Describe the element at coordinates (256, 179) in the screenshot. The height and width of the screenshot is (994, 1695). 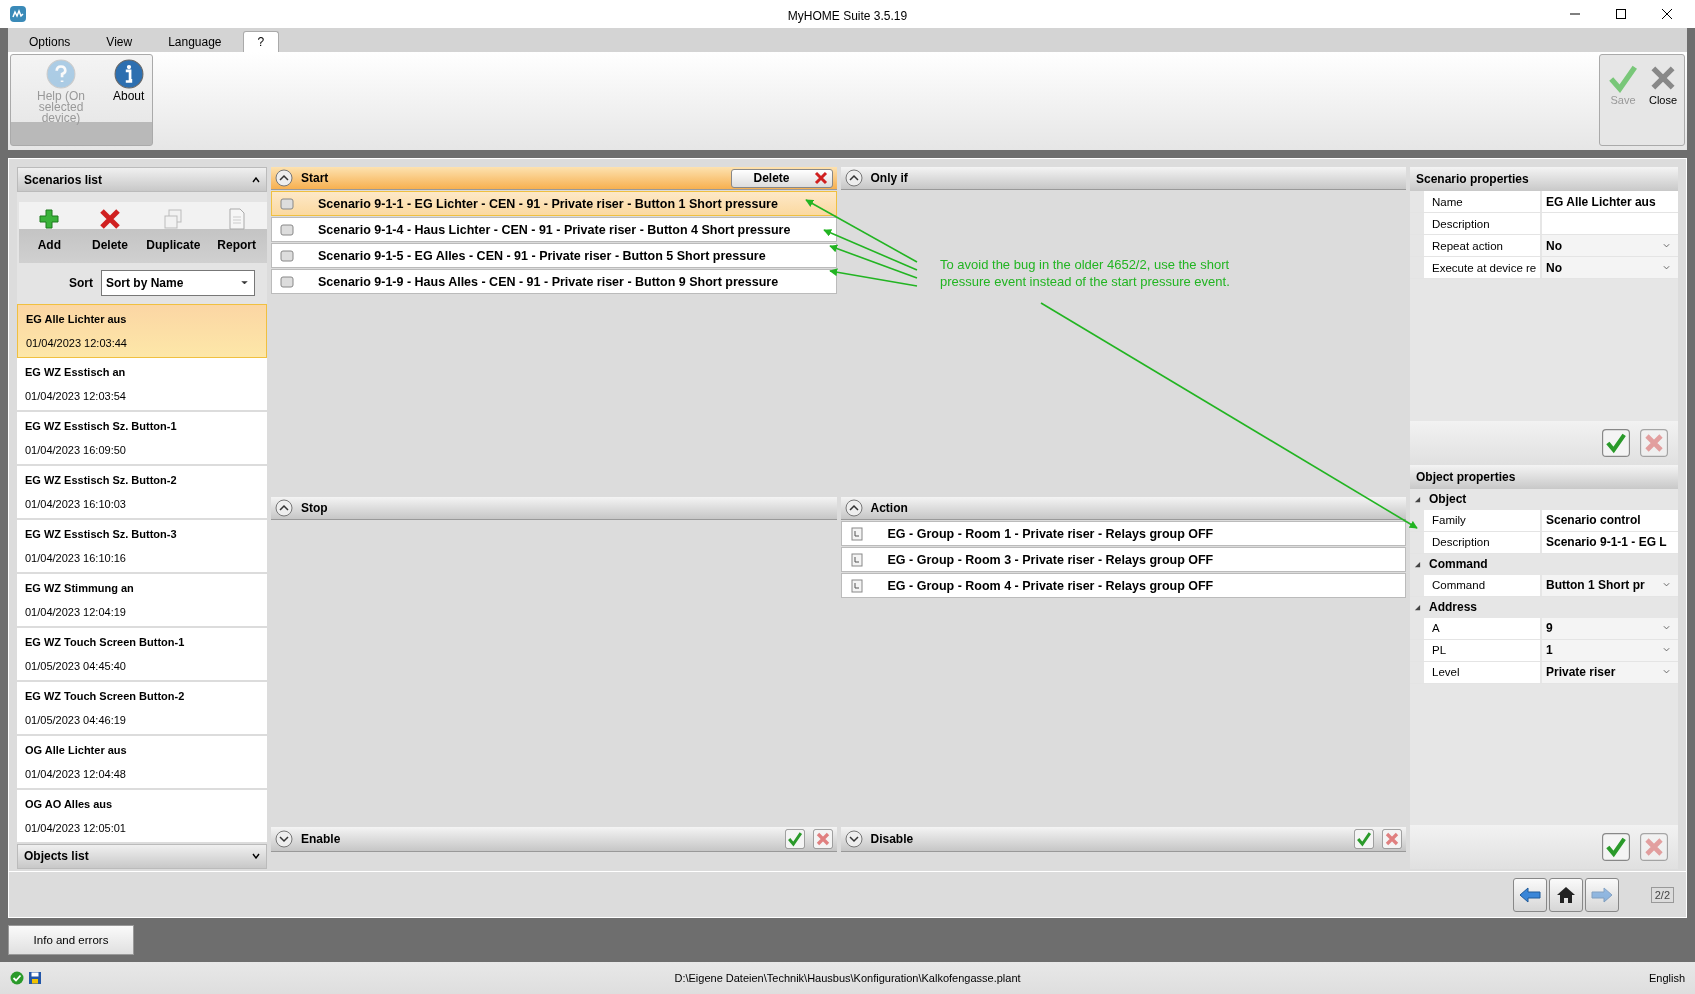
I see `chevron-up-icon` at that location.